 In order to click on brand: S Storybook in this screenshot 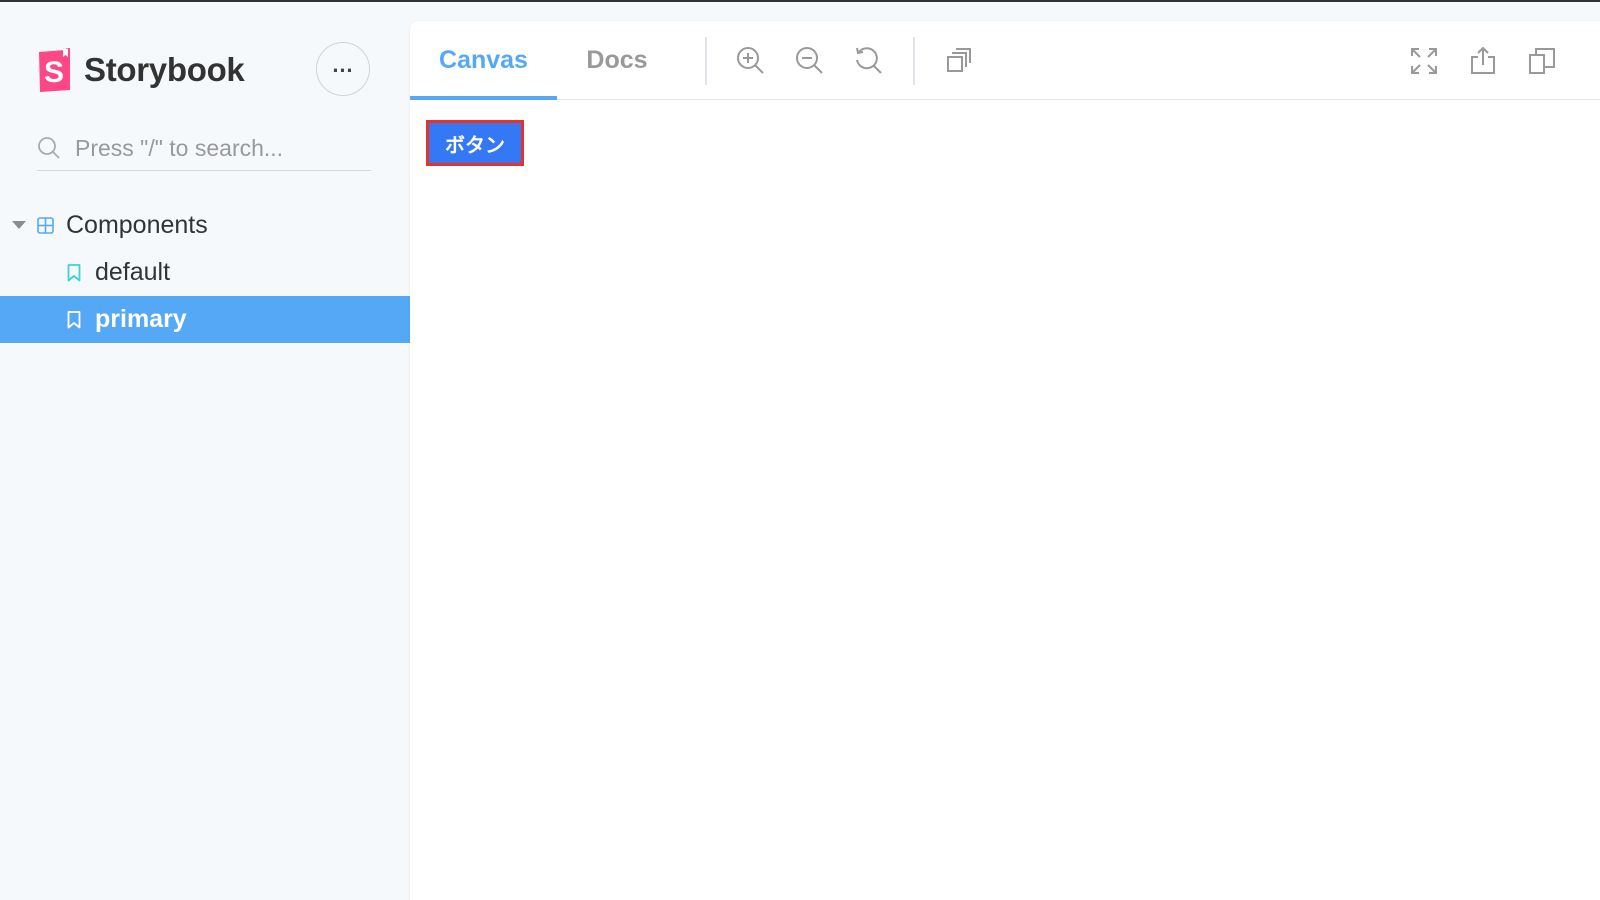, I will do `click(141, 70)`.